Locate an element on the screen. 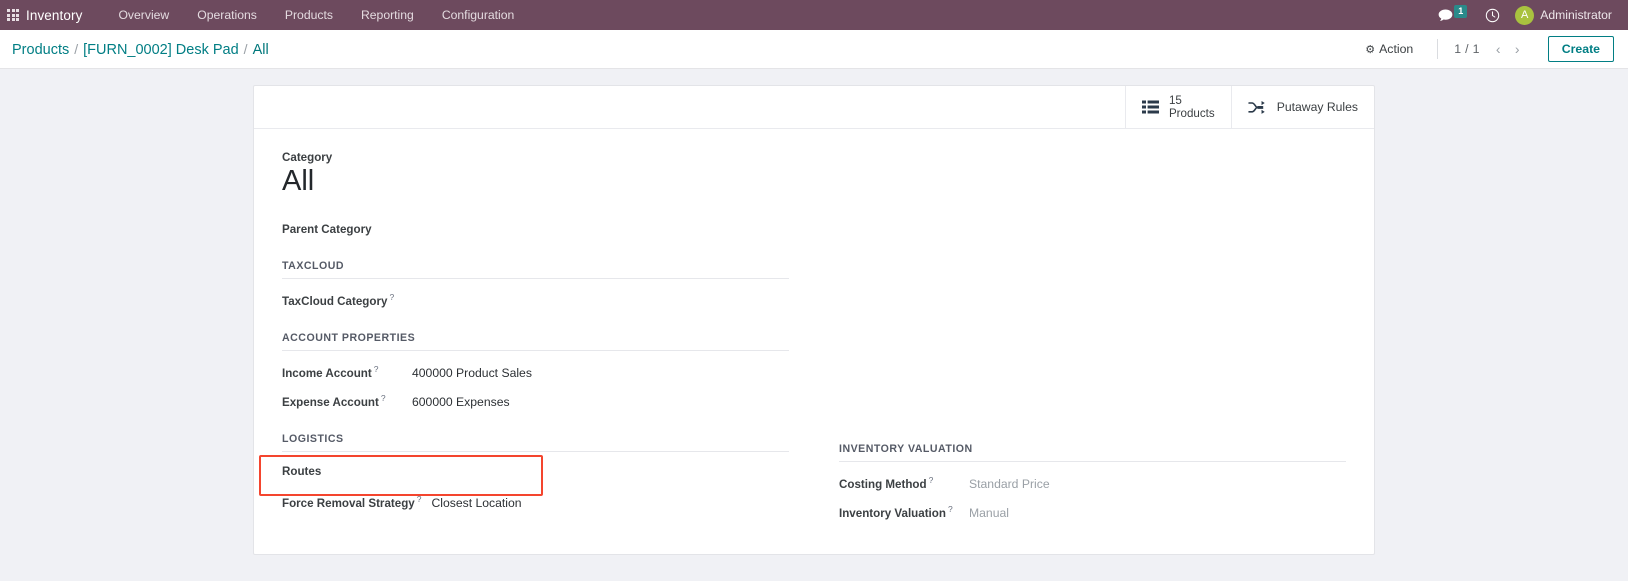  control-panel-actions: ⚙ Action 1 / 1 ‹ › Create is located at coordinates (1485, 49).